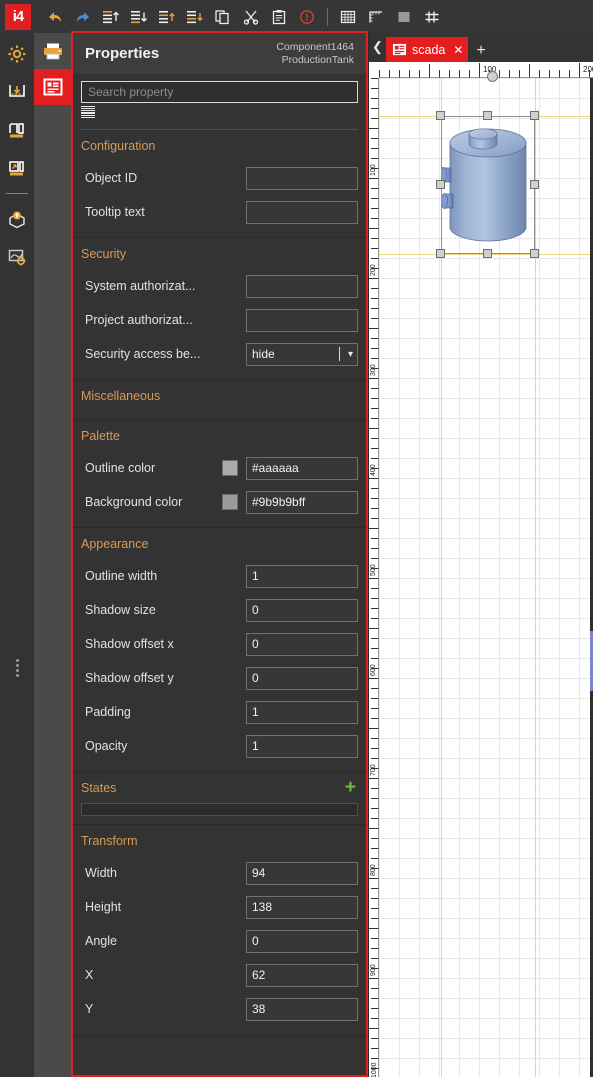 This screenshot has width=593, height=1077. I want to click on property-row-shadow-offset-y: Shadow offset y, so click(219, 678).